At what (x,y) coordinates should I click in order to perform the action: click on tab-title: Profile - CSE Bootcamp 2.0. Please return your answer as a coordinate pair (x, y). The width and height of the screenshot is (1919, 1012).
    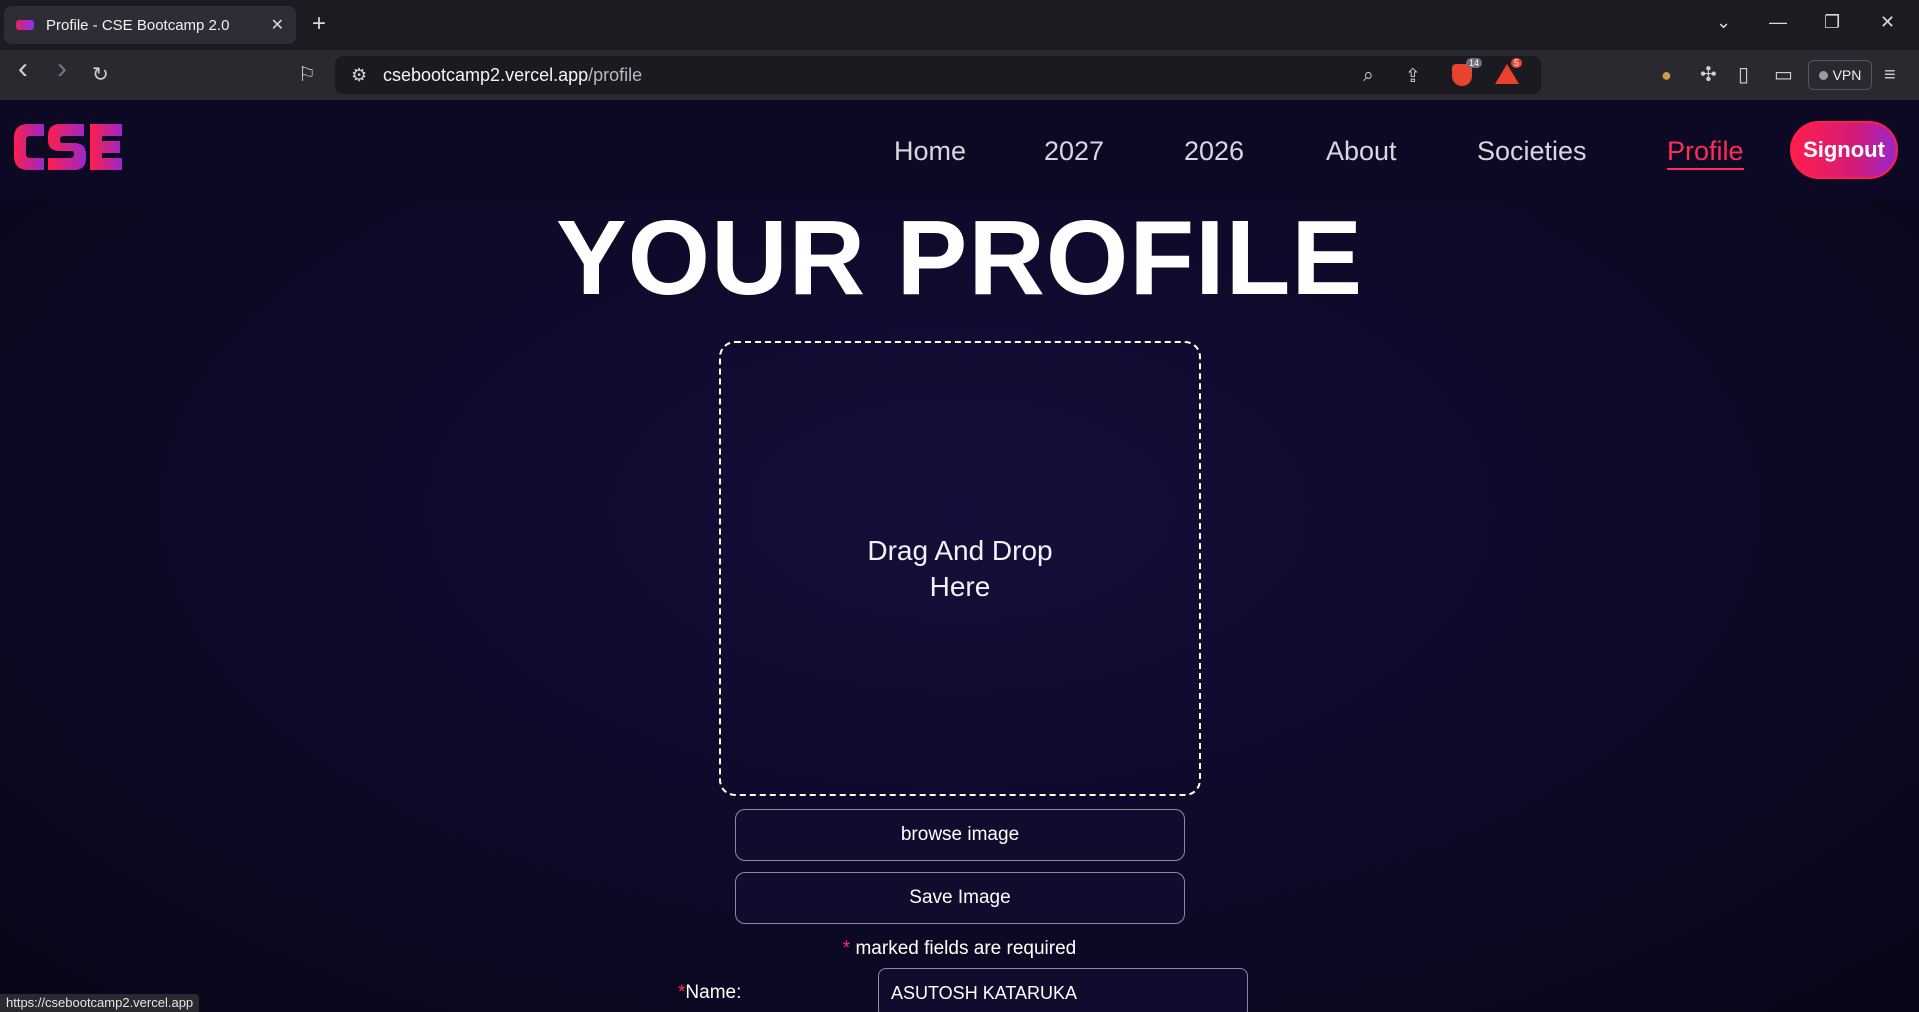
    Looking at the image, I should click on (138, 25).